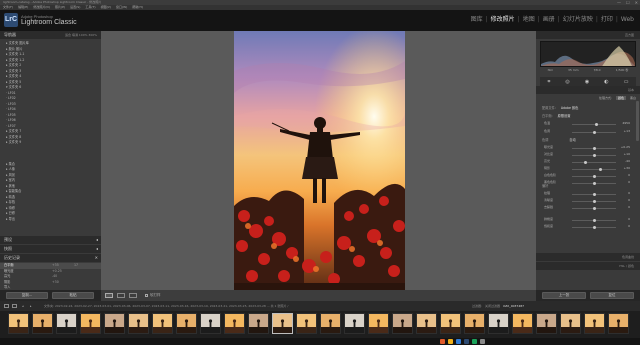 The image size is (640, 345). I want to click on second-window-icon, so click(6, 306).